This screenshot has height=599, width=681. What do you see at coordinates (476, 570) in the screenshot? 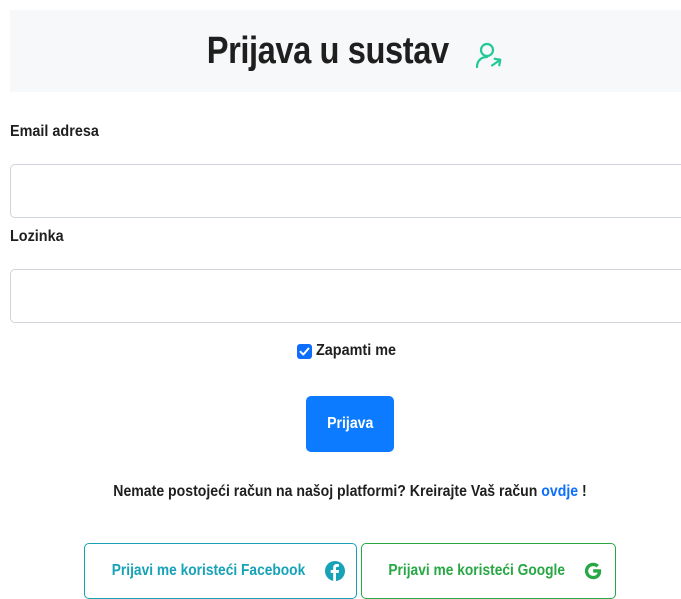
I see `google-login-label: Prijavi me koristeći Google` at bounding box center [476, 570].